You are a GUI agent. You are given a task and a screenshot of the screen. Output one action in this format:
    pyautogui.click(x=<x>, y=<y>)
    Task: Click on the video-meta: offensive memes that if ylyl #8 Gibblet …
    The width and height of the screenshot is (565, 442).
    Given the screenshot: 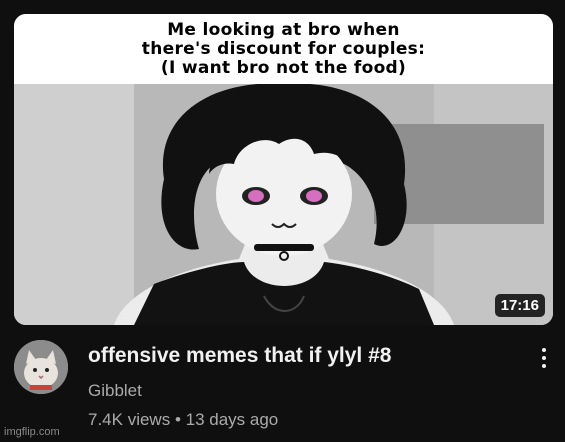 What is the action you would take?
    pyautogui.click(x=303, y=386)
    